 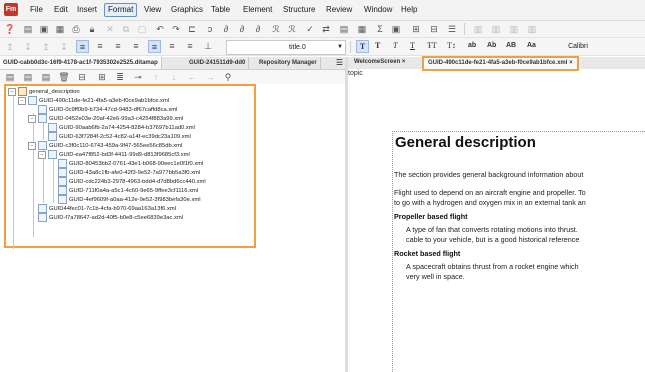 What do you see at coordinates (121, 10) in the screenshot?
I see `menu-format: Format` at bounding box center [121, 10].